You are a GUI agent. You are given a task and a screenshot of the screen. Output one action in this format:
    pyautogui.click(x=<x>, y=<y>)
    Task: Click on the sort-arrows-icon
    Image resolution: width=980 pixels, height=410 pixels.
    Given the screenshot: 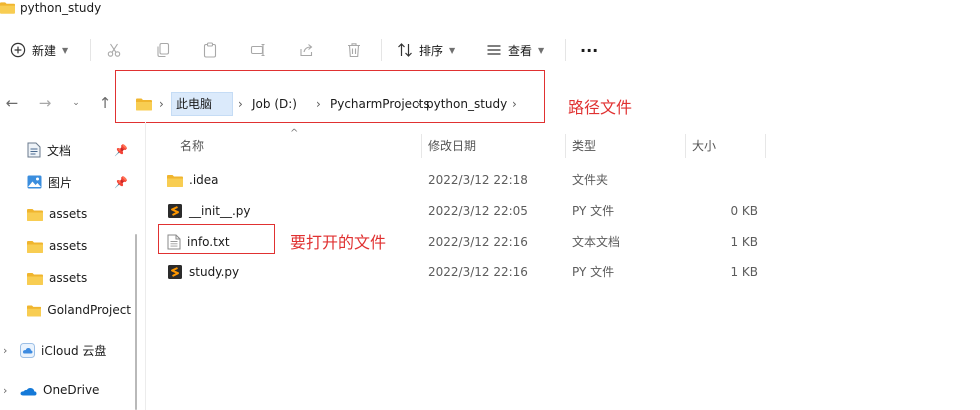 What is the action you would take?
    pyautogui.click(x=405, y=50)
    